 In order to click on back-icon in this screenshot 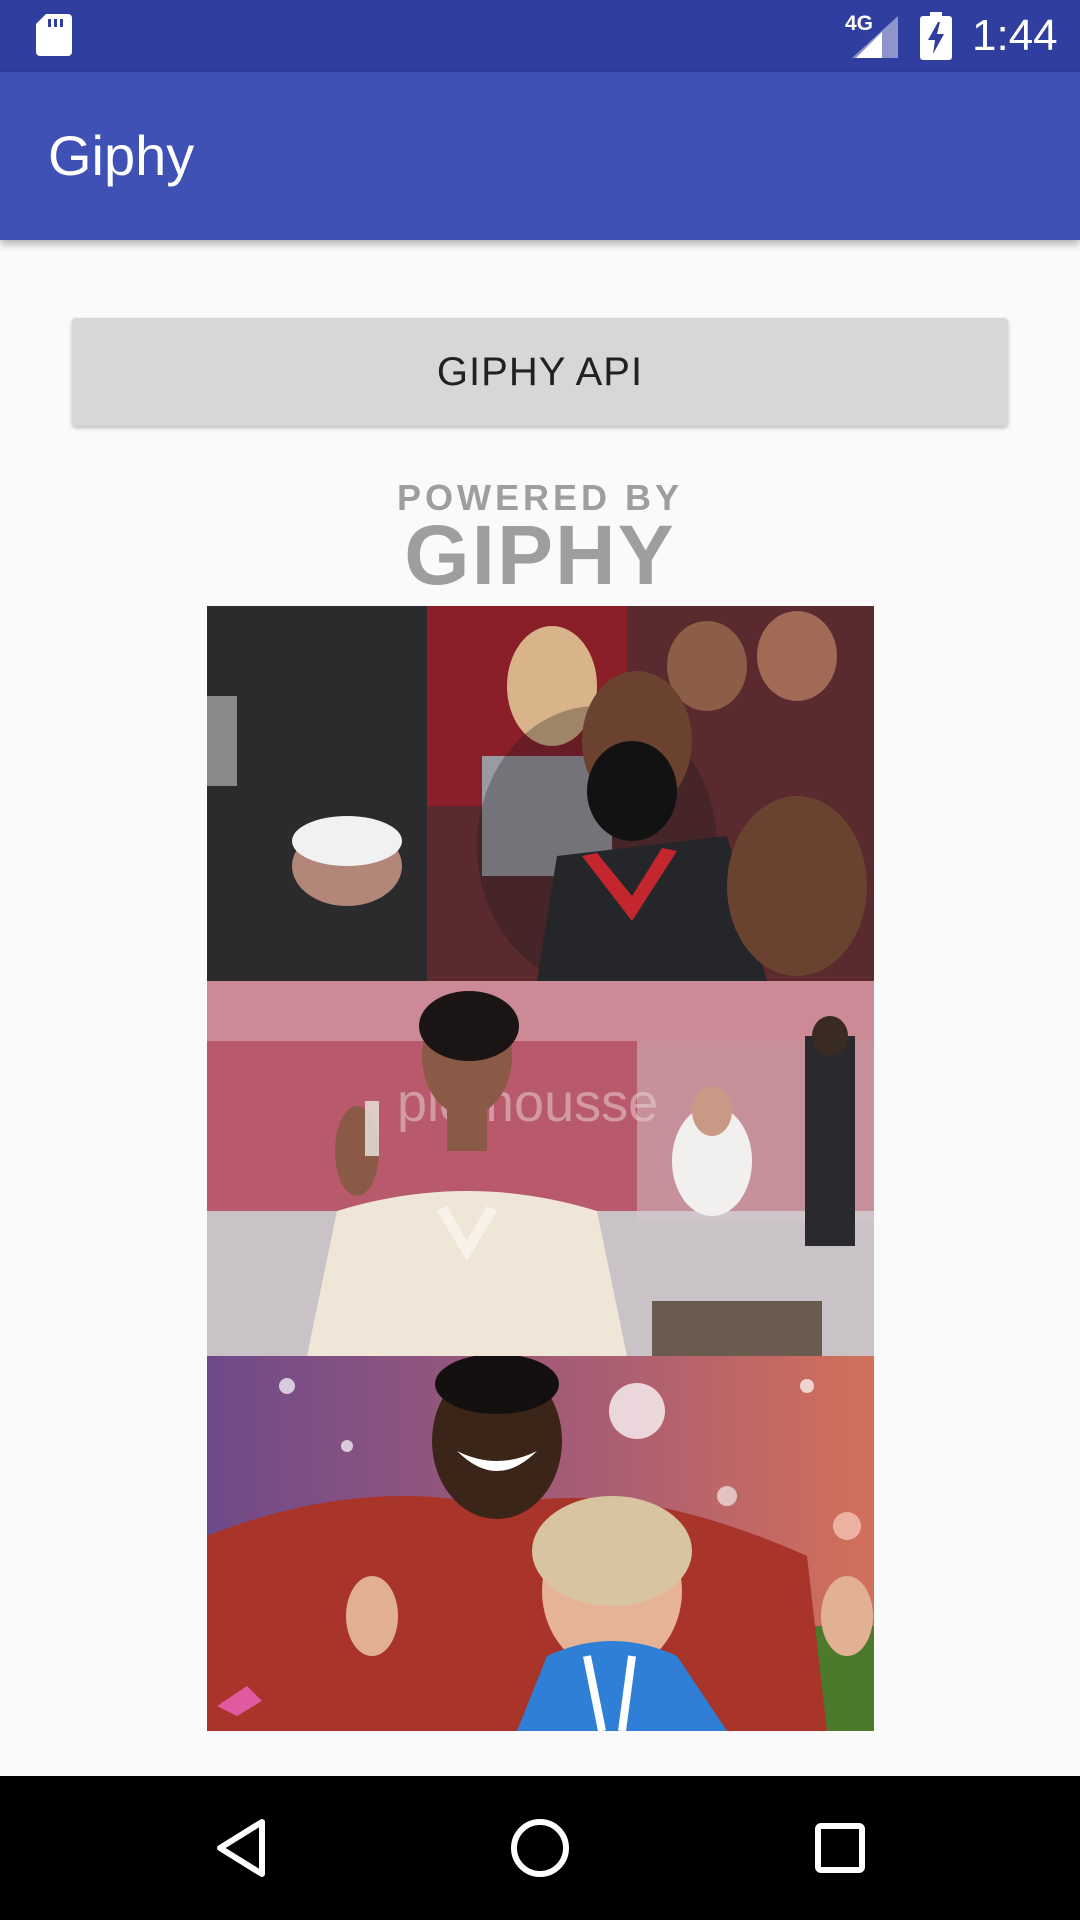, I will do `click(242, 1848)`.